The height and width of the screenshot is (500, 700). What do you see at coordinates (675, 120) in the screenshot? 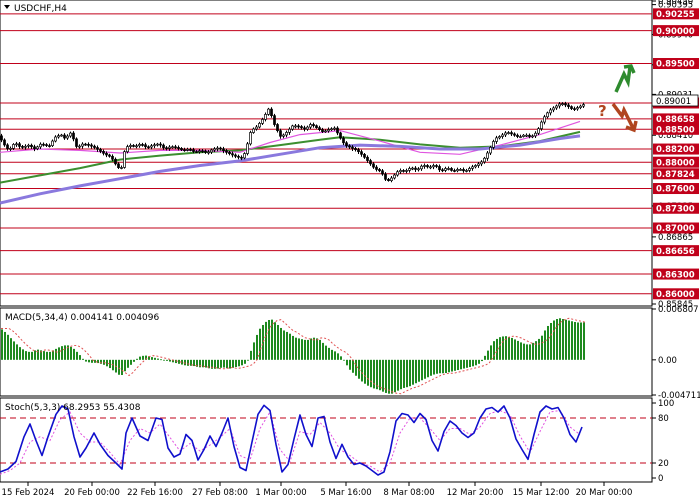
I see `level-label: 0.88658` at bounding box center [675, 120].